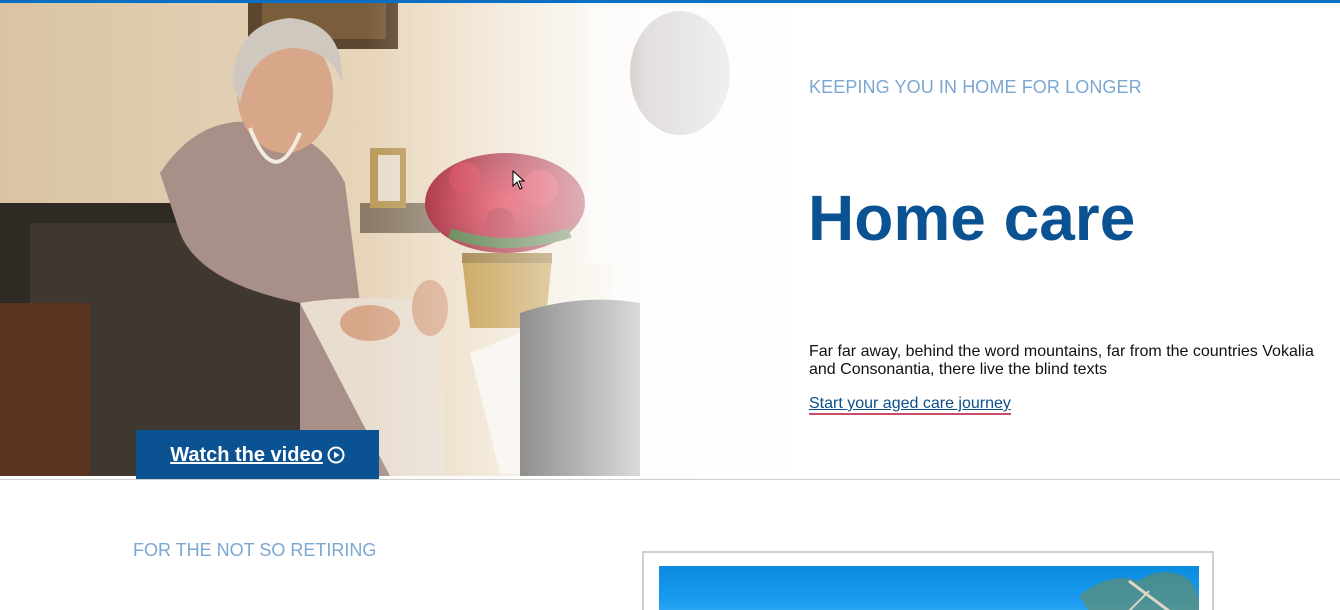 The height and width of the screenshot is (610, 1340). I want to click on section-divider, so click(670, 479).